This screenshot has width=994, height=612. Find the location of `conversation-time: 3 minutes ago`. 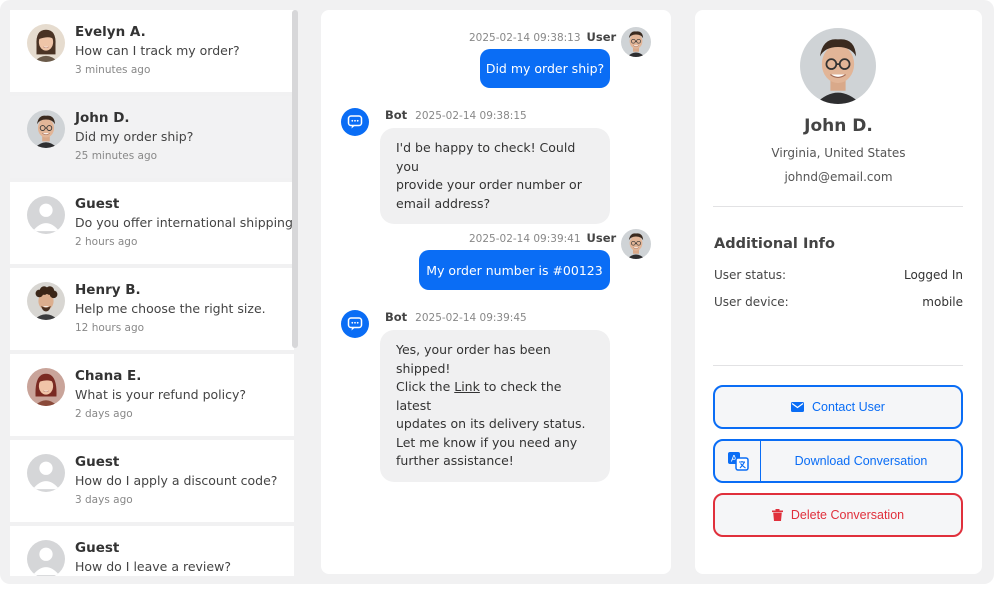

conversation-time: 3 minutes ago is located at coordinates (113, 70).